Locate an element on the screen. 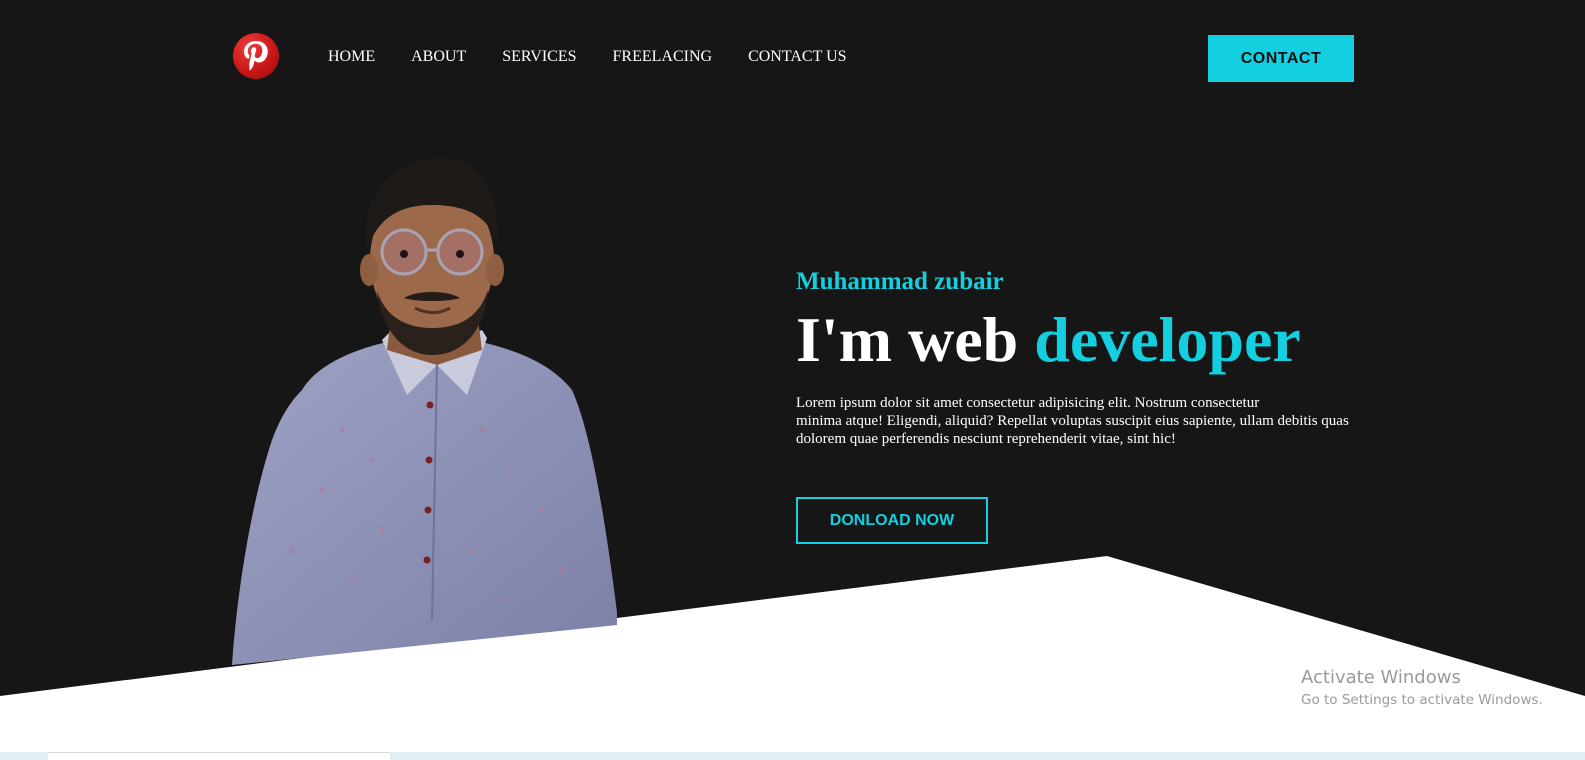 The height and width of the screenshot is (760, 1585). hero-title-prefix: I'm web is located at coordinates (907, 339).